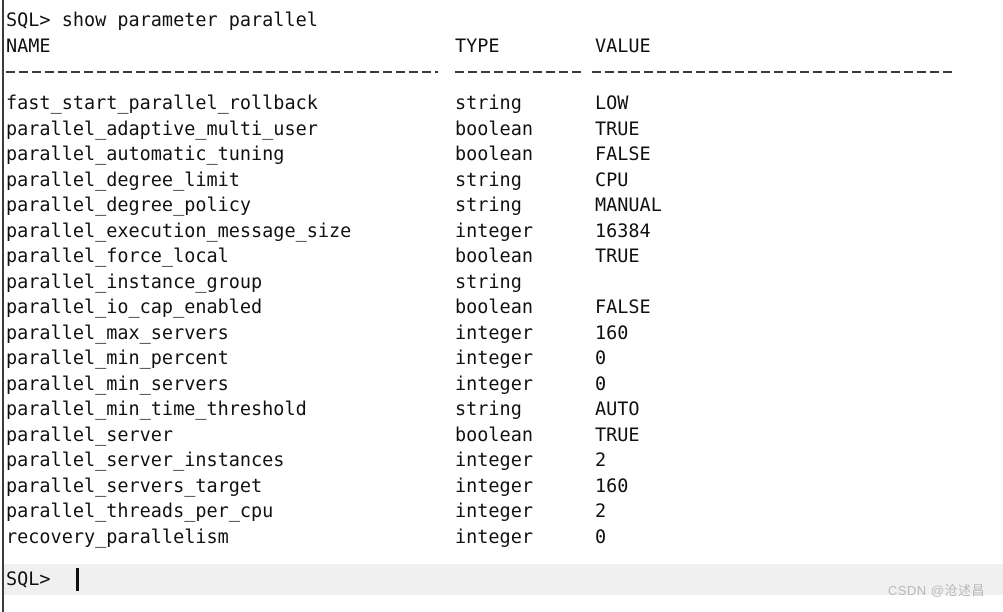  I want to click on table-row: parallel_degree_limit string CPU, so click(501, 180).